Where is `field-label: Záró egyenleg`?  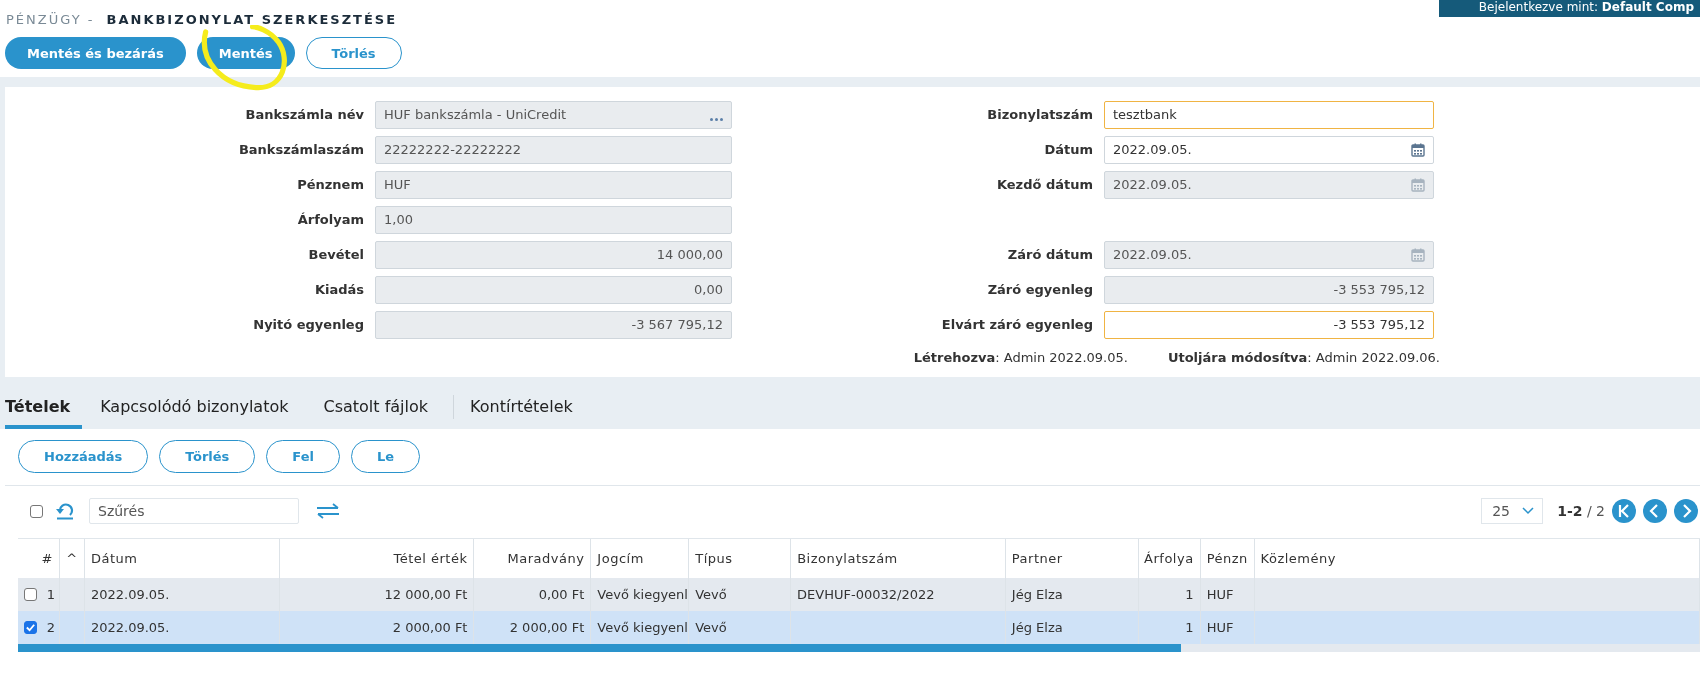 field-label: Záró egyenleg is located at coordinates (1039, 289).